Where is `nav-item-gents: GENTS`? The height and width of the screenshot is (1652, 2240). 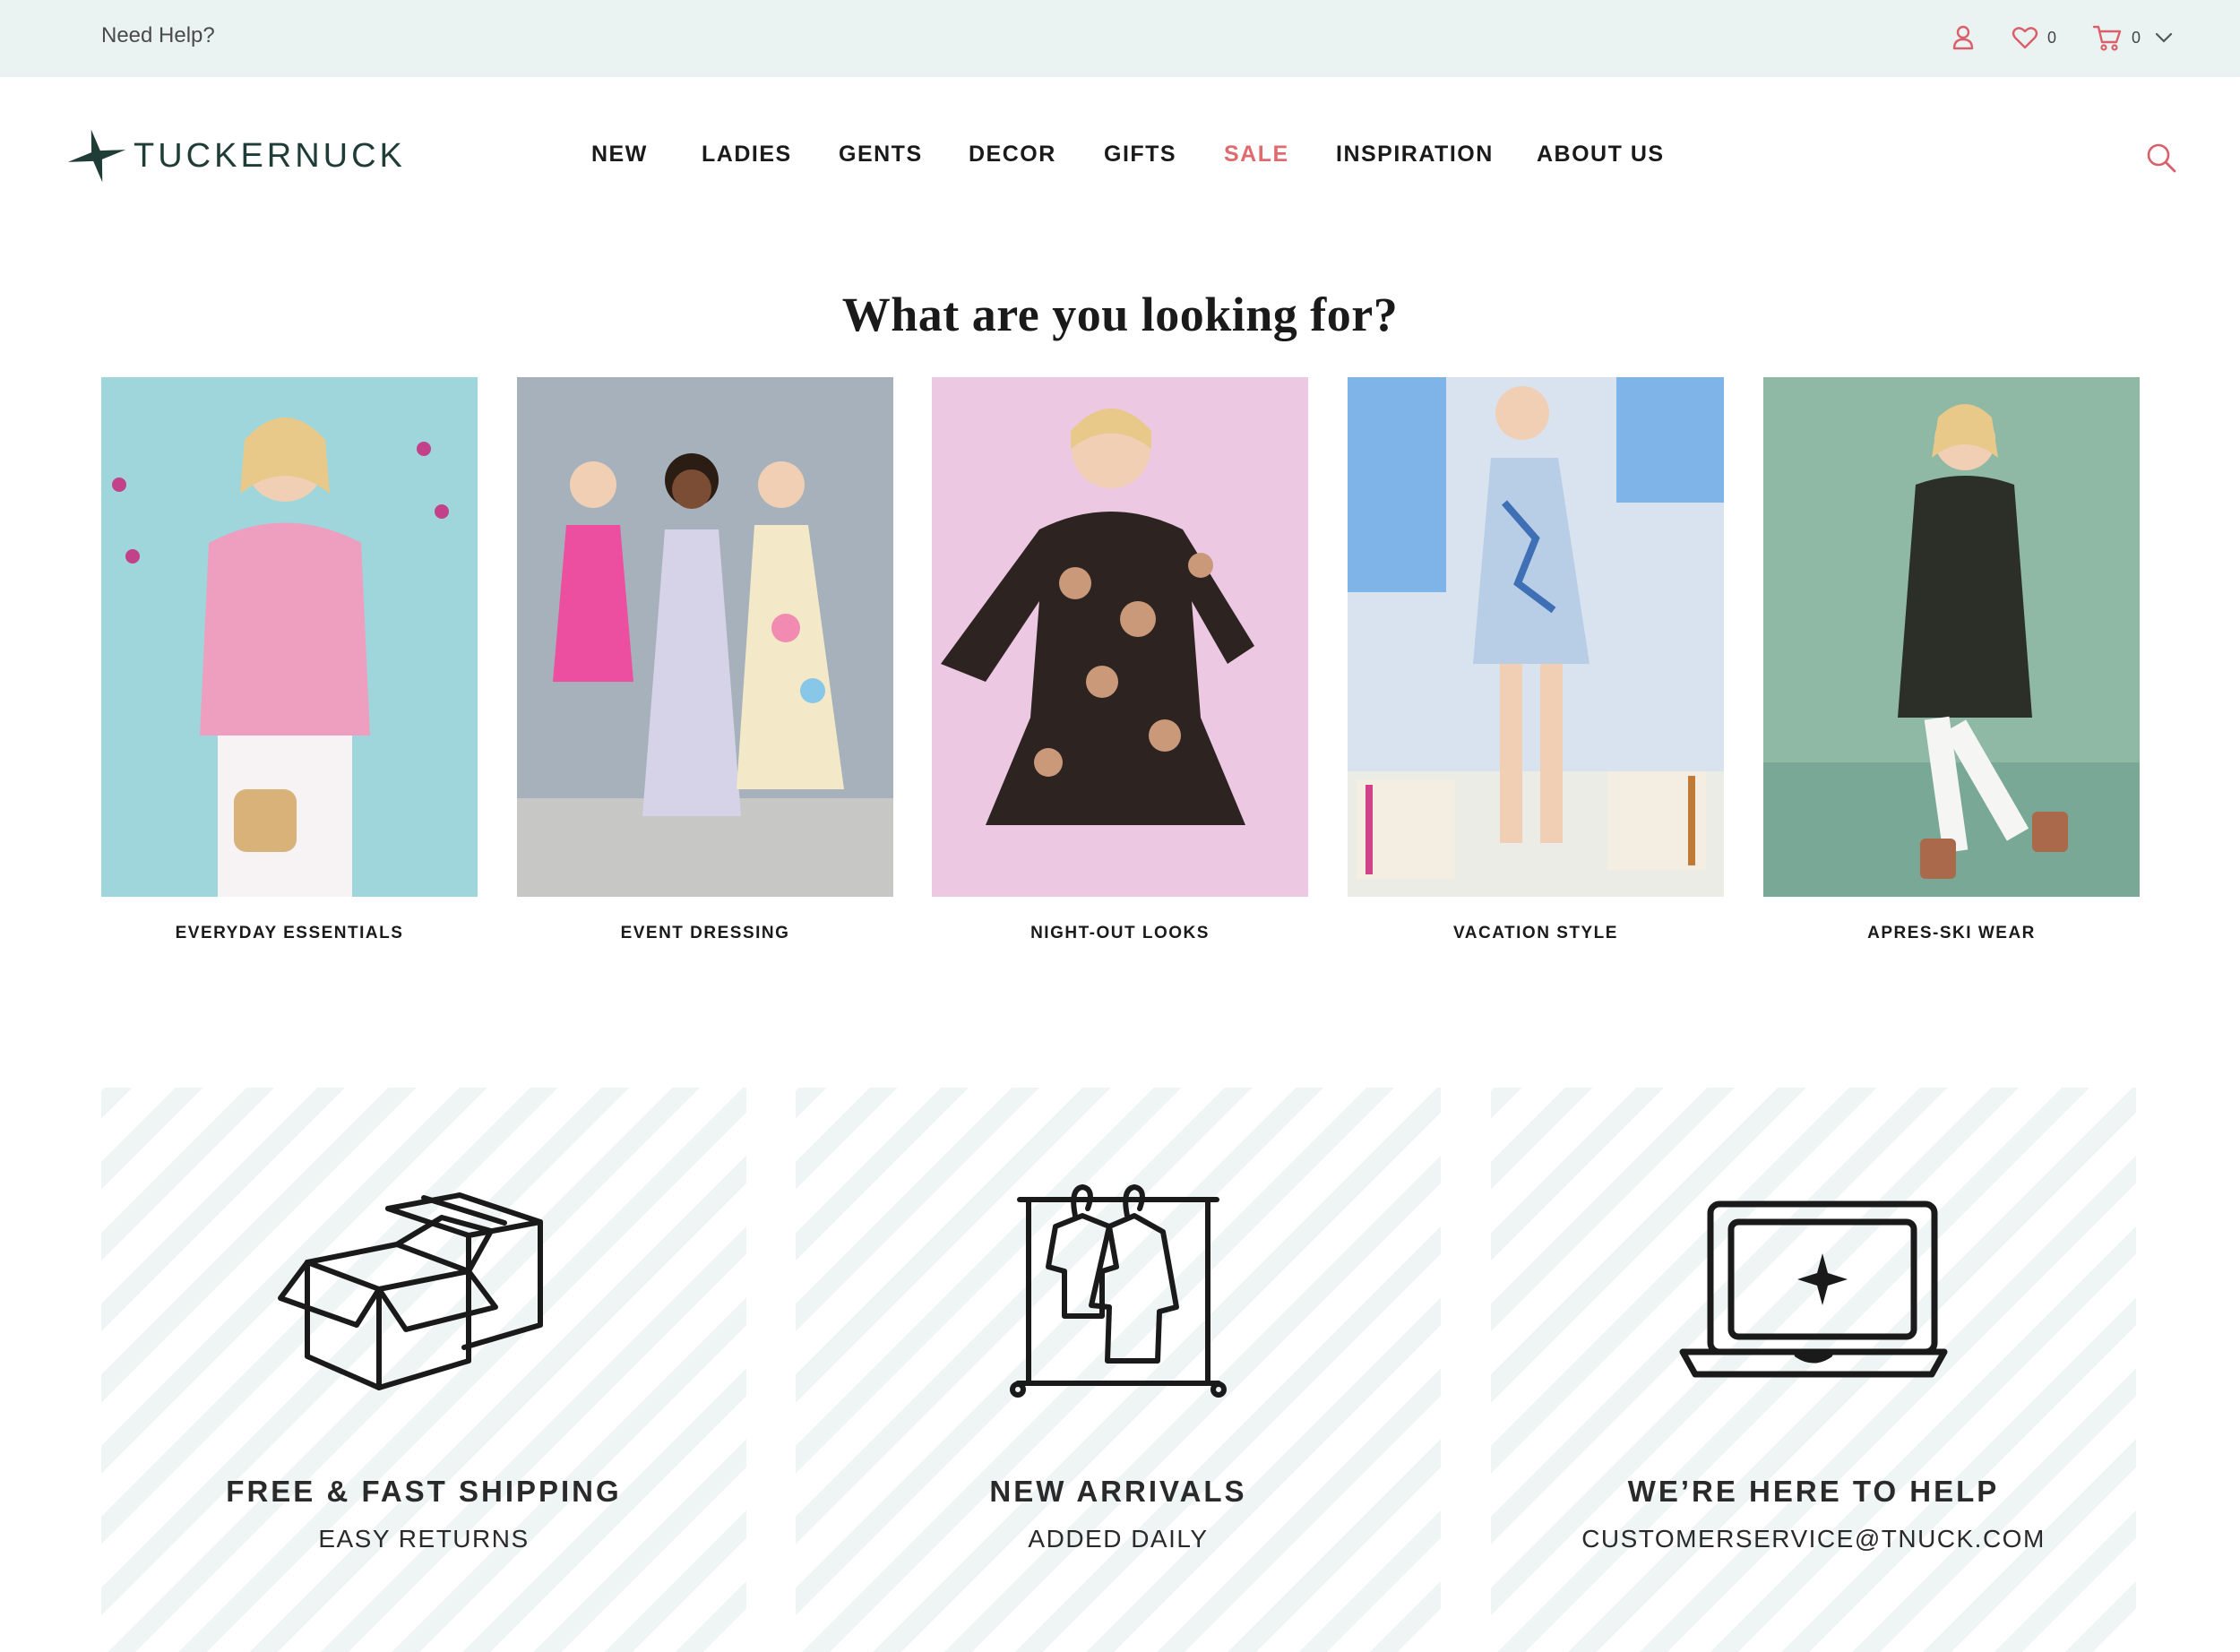 nav-item-gents: GENTS is located at coordinates (881, 155).